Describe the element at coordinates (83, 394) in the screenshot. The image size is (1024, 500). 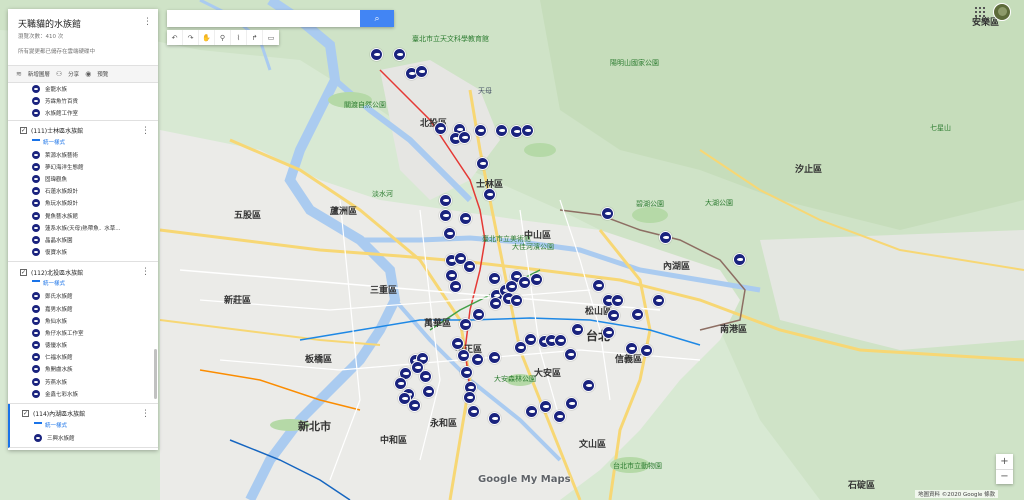
I see `list-item: 金鑫七彩水族` at that location.